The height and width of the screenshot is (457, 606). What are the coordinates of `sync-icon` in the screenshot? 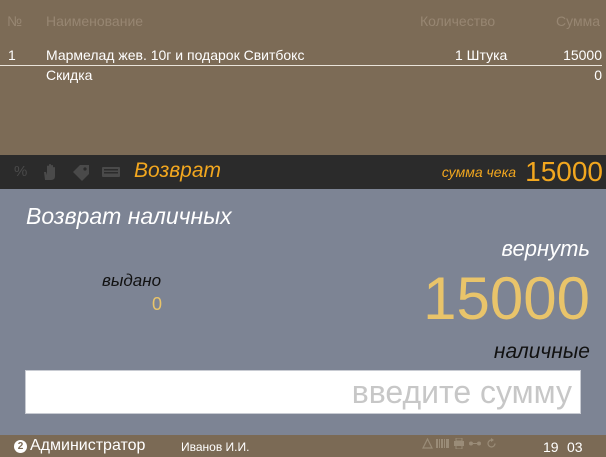 It's located at (491, 445).